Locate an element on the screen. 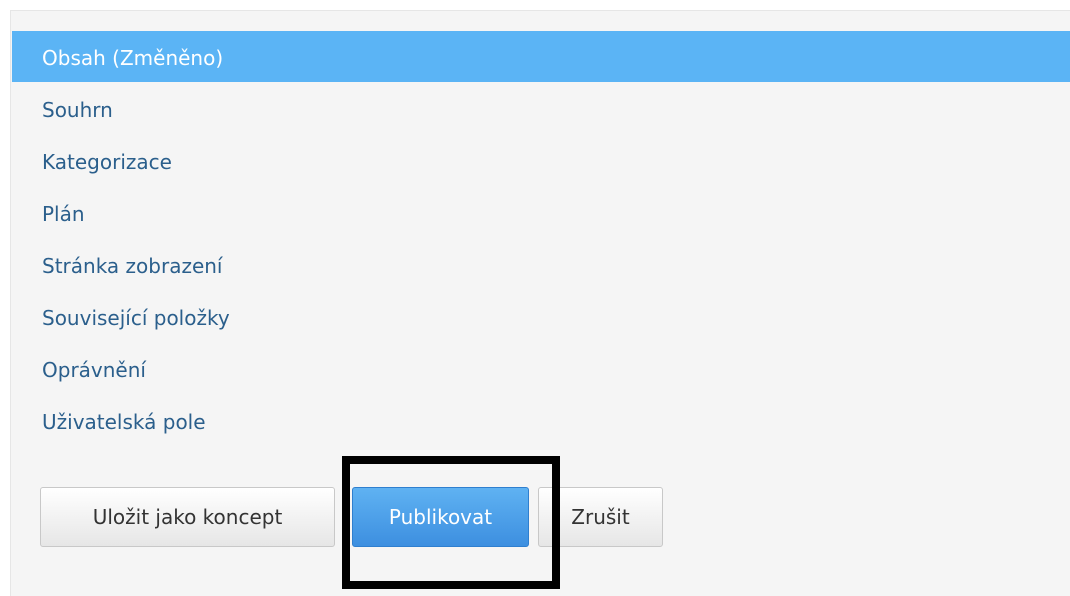  tab-summary: Souhrn is located at coordinates (541, 108).